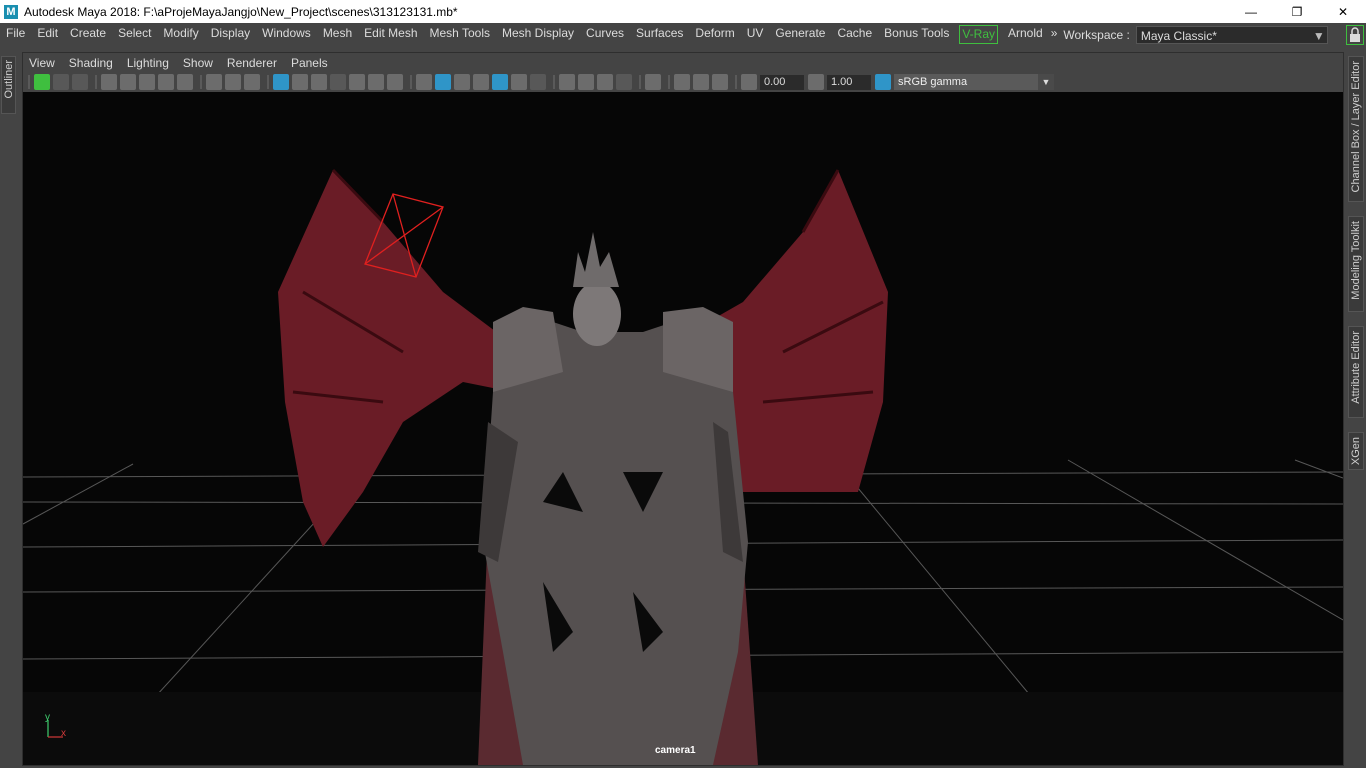  I want to click on grease-pencil-icon, so click(166, 82).